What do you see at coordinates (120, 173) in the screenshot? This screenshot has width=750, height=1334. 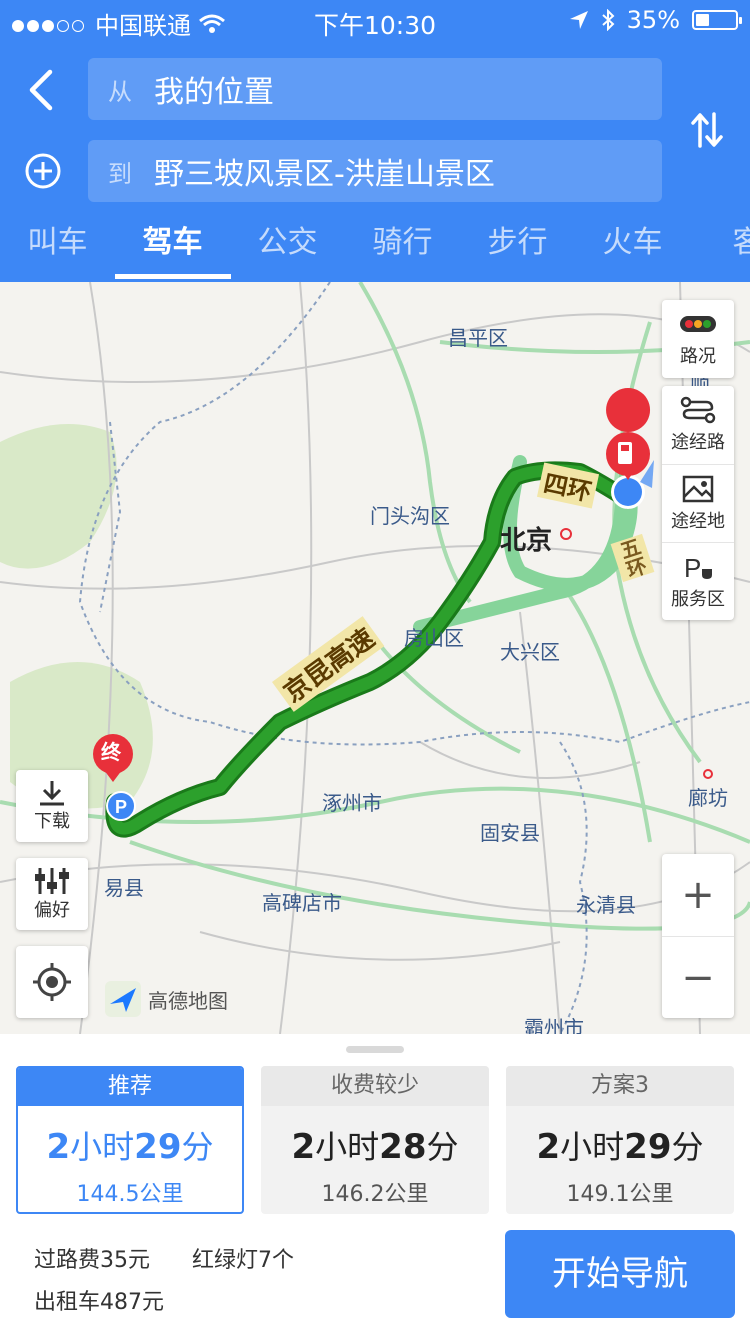 I see `destination-prefix: 到` at bounding box center [120, 173].